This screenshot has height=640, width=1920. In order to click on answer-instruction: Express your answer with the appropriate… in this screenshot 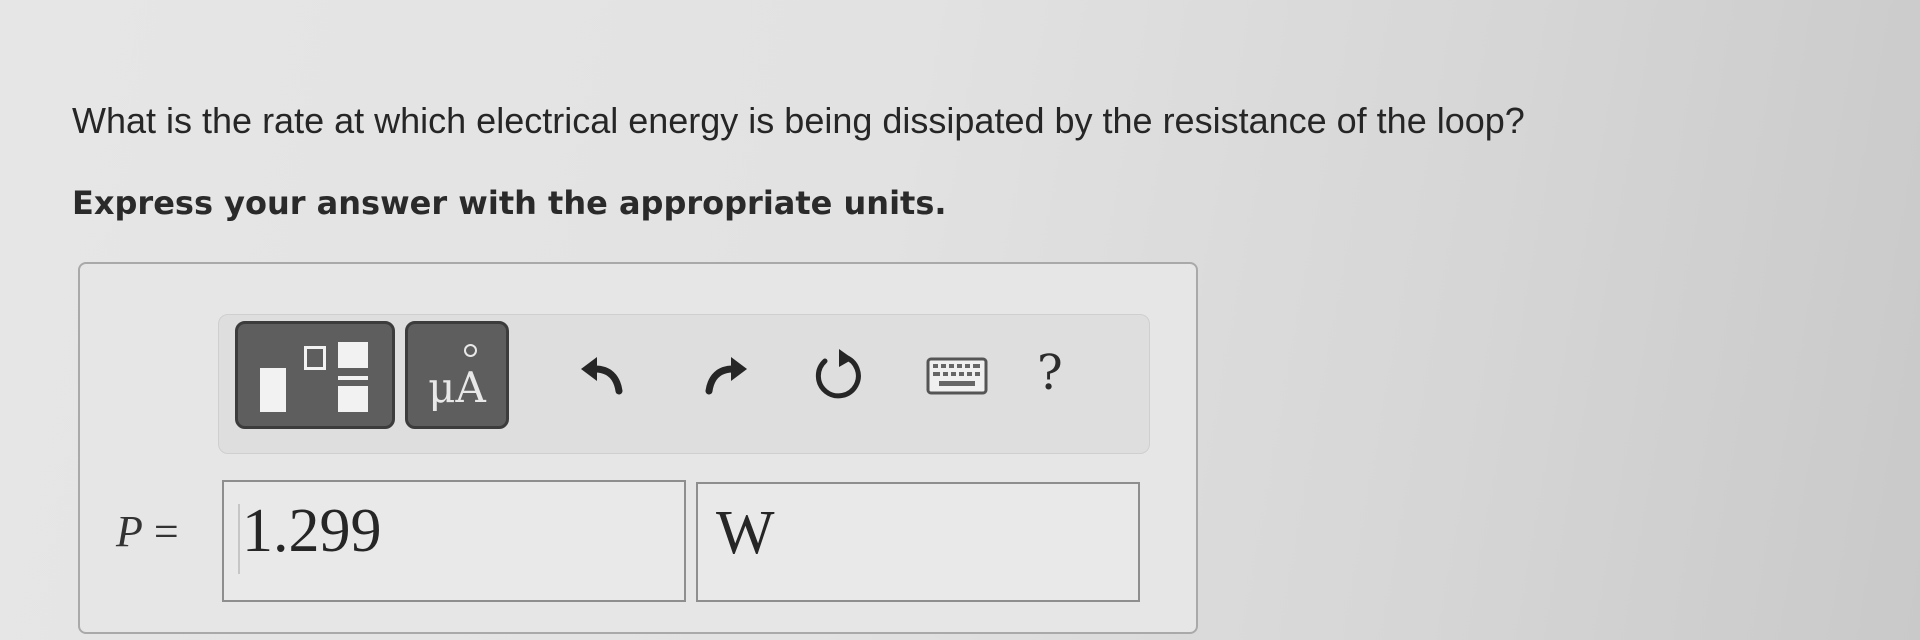, I will do `click(509, 203)`.